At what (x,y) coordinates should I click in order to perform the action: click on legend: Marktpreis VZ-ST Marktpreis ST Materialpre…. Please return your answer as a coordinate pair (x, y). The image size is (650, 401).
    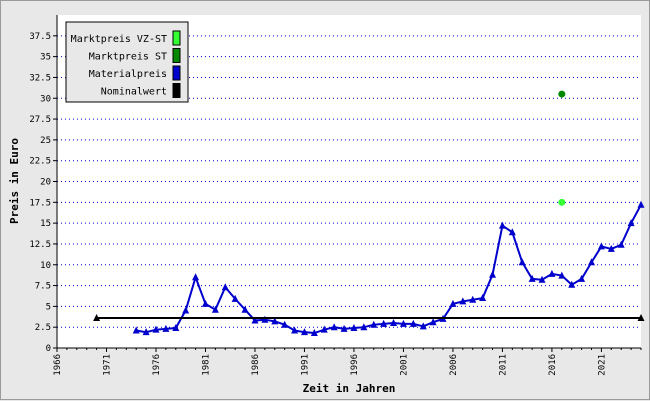
    Looking at the image, I should click on (127, 62).